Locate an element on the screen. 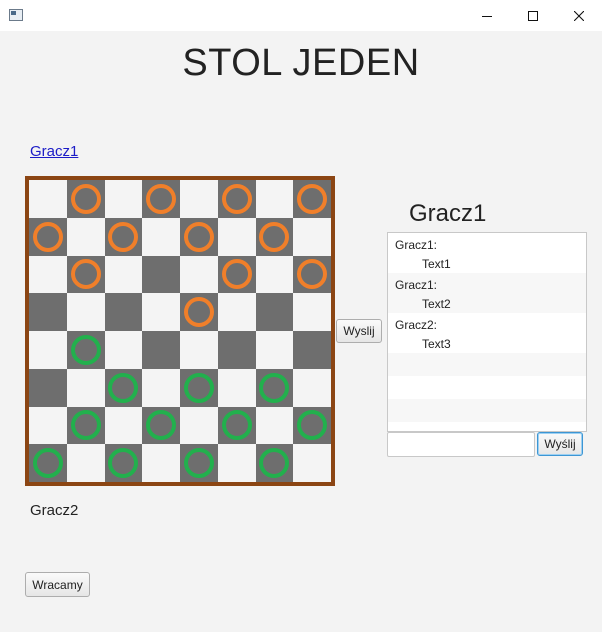 The image size is (602, 632). close-button is located at coordinates (579, 15).